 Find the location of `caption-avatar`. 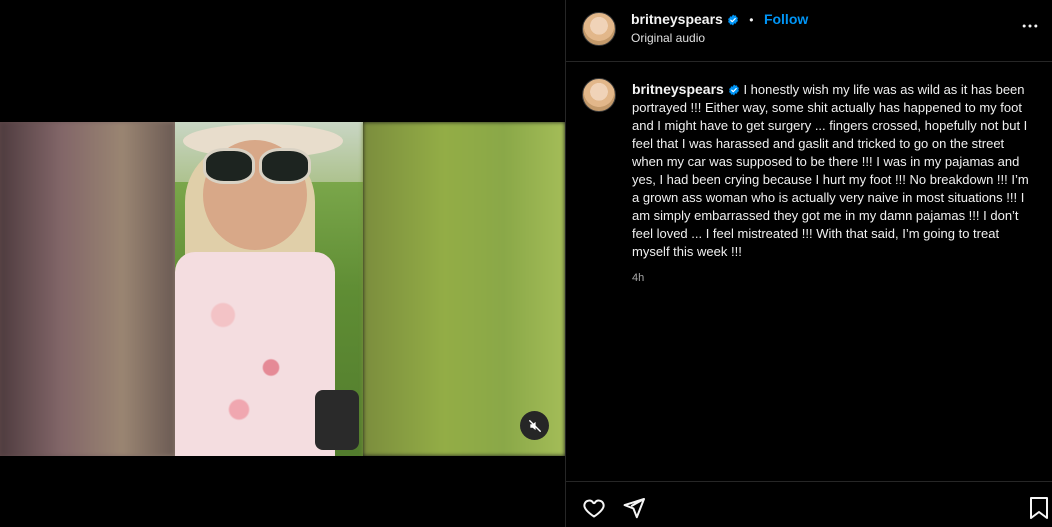

caption-avatar is located at coordinates (599, 95).